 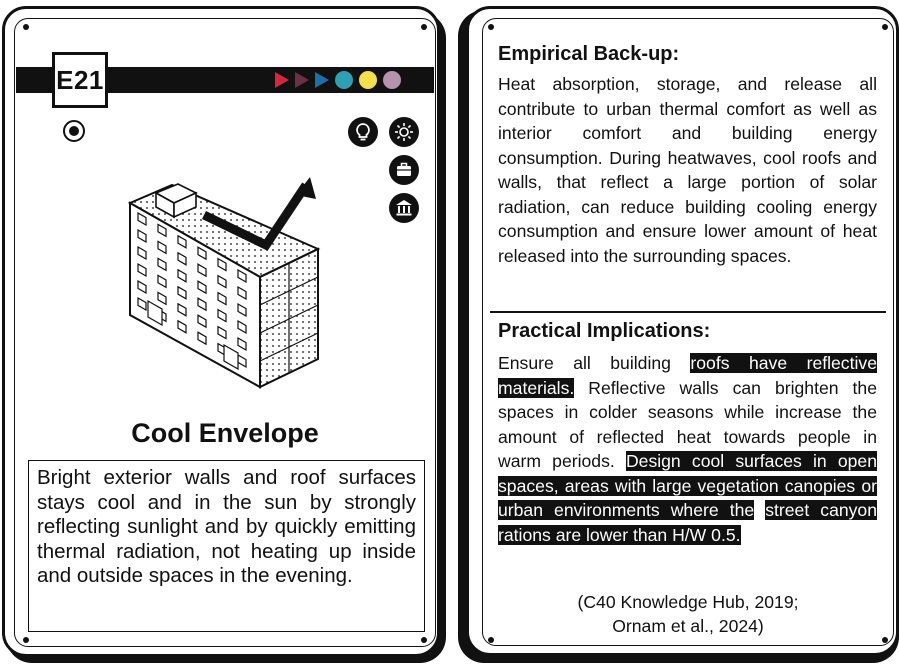 I want to click on citation-line-2: Ornam et al., 2024), so click(x=688, y=626).